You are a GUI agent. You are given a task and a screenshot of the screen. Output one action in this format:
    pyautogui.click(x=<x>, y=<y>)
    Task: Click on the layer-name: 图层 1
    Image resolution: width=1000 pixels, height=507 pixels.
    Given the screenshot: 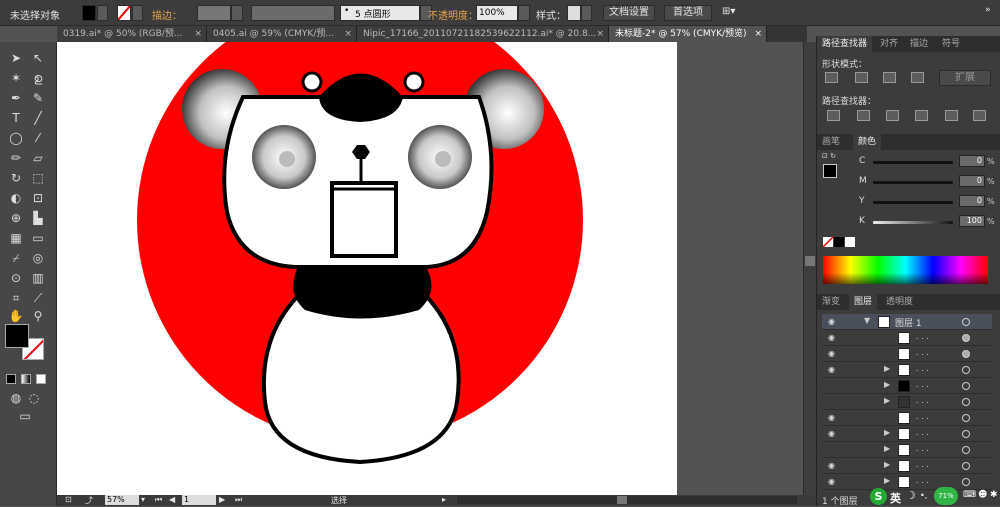 What is the action you would take?
    pyautogui.click(x=908, y=322)
    